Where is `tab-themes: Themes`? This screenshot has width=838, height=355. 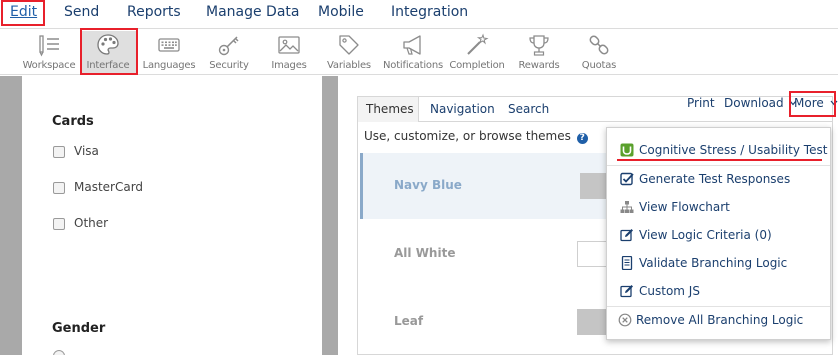 tab-themes: Themes is located at coordinates (390, 109).